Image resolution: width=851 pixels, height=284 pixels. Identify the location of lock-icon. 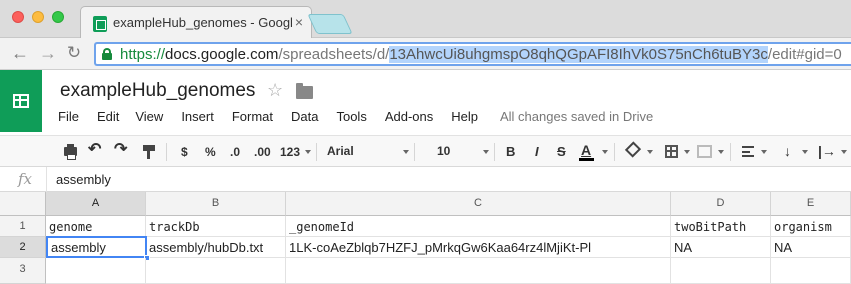
(107, 54).